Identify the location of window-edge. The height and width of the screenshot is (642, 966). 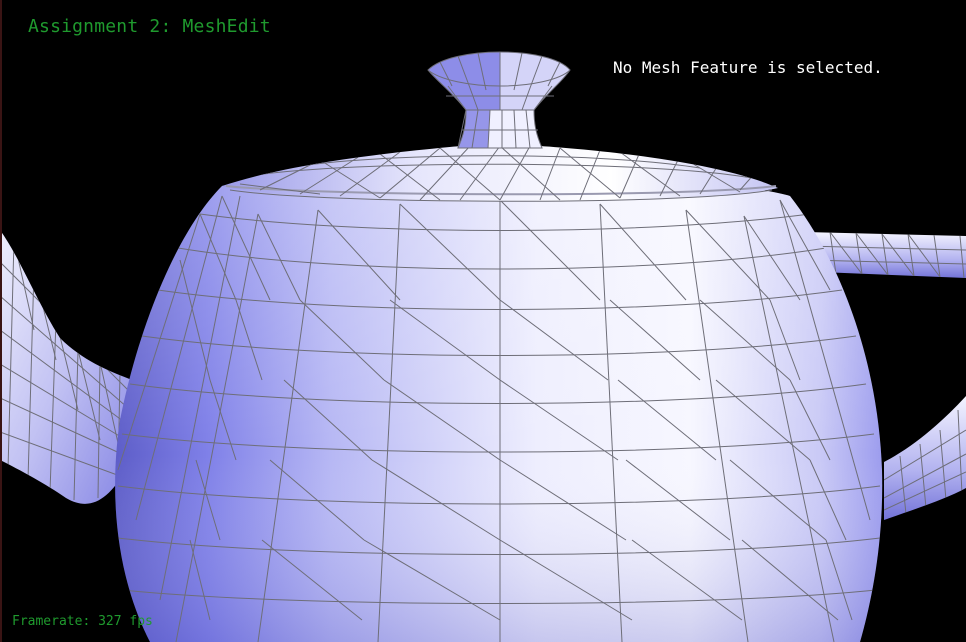
(1, 321).